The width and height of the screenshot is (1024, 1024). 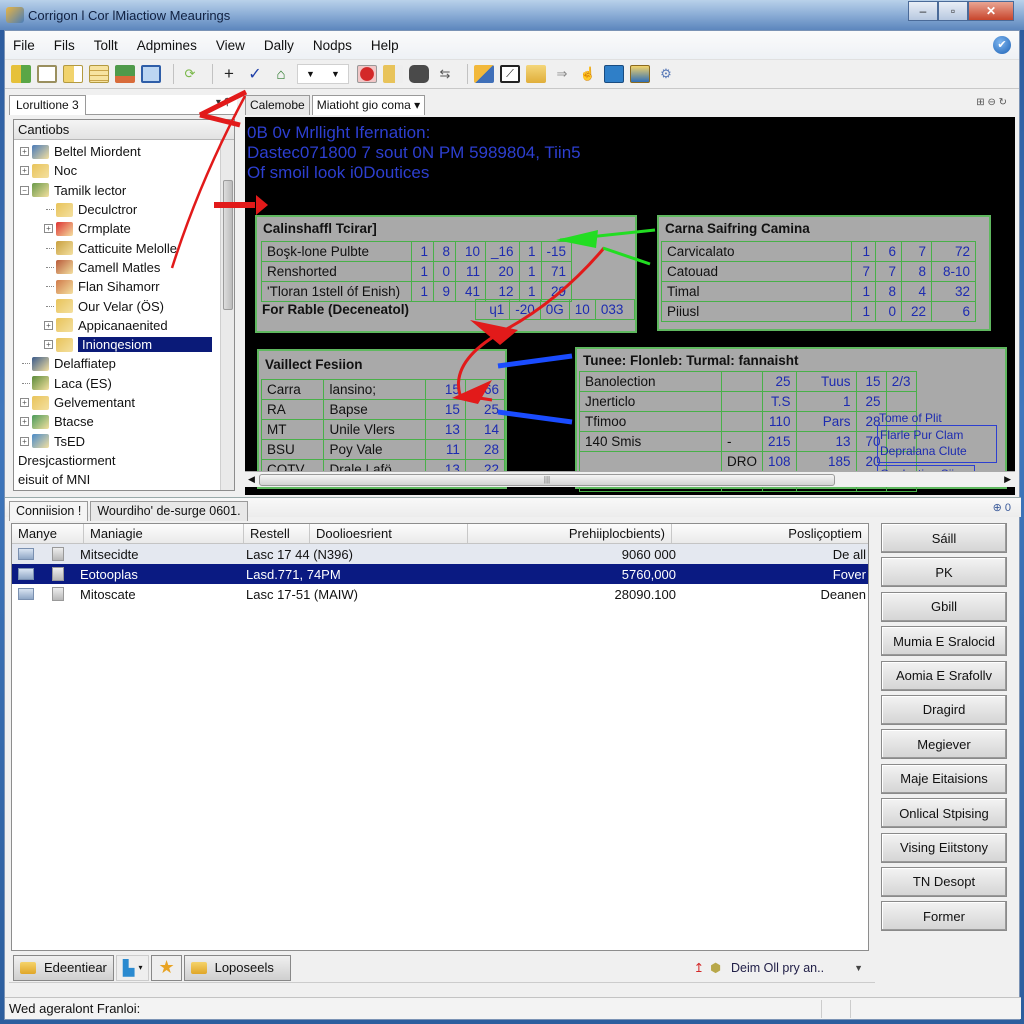 What do you see at coordinates (510, 74) in the screenshot?
I see `envelope-icon: ⟋` at bounding box center [510, 74].